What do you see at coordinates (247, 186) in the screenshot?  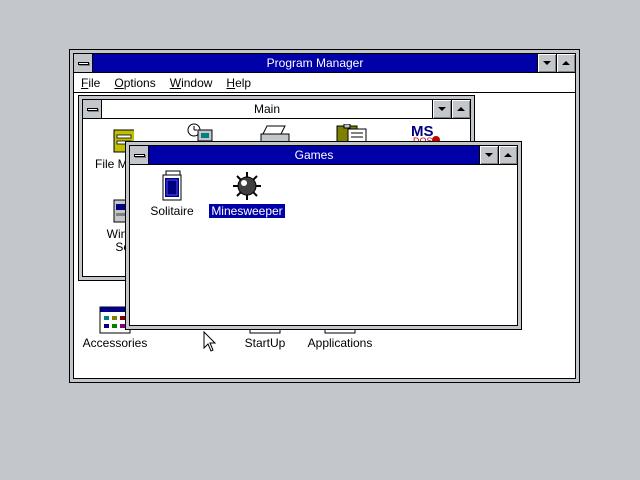 I see `minesweeper-icon` at bounding box center [247, 186].